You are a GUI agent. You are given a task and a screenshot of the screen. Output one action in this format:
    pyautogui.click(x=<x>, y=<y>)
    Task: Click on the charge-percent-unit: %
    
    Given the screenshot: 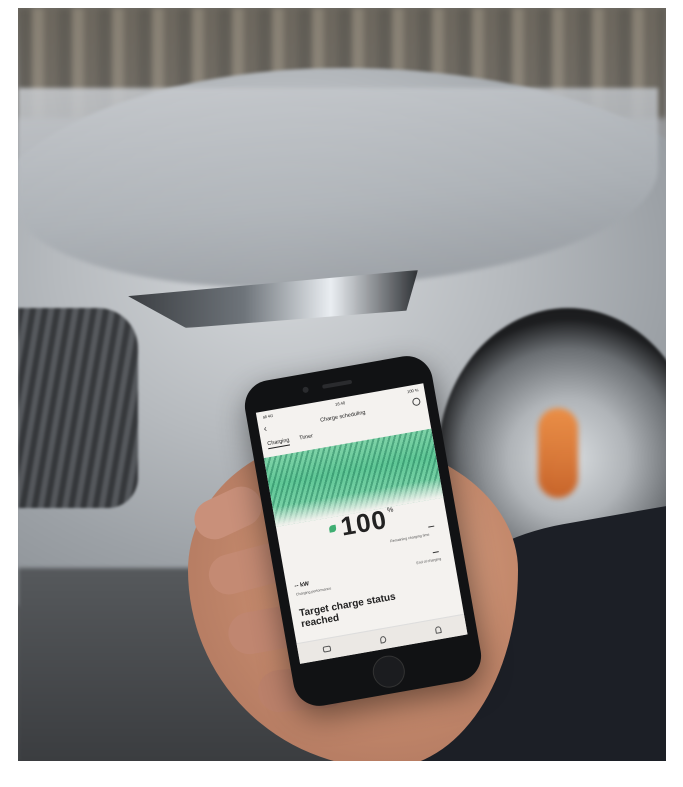 What is the action you would take?
    pyautogui.click(x=390, y=510)
    